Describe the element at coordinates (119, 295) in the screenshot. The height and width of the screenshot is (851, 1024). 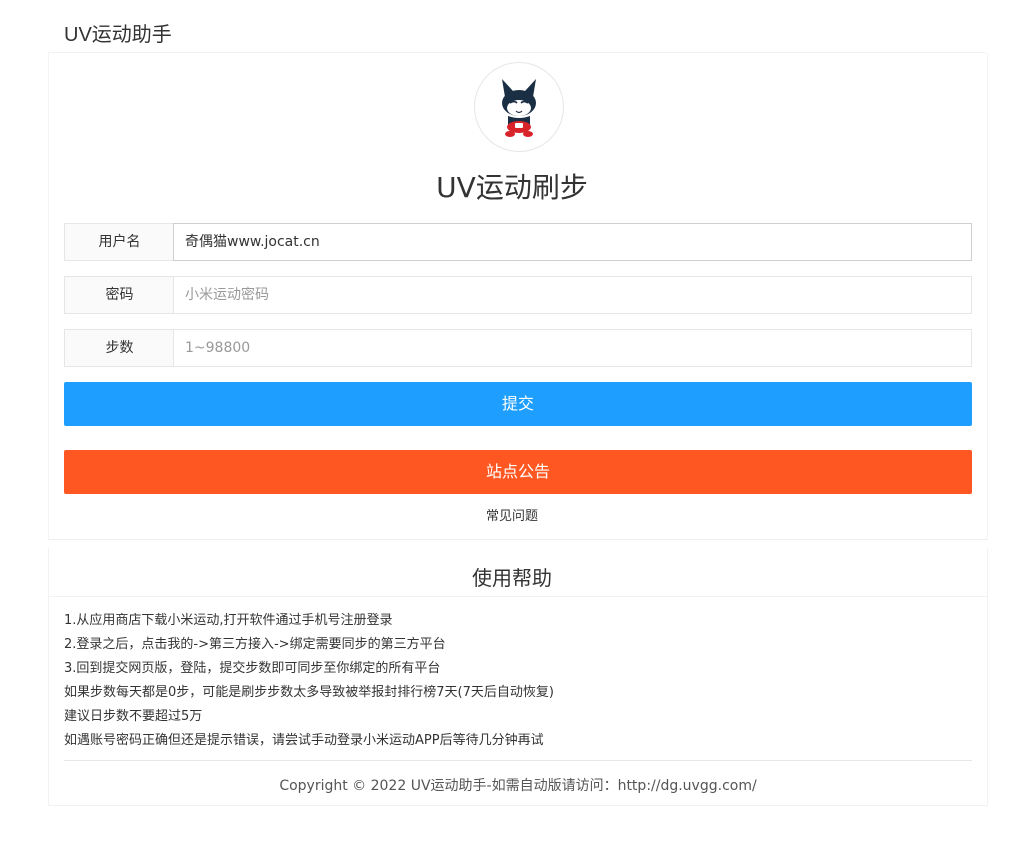
I see `password-label: 密码` at that location.